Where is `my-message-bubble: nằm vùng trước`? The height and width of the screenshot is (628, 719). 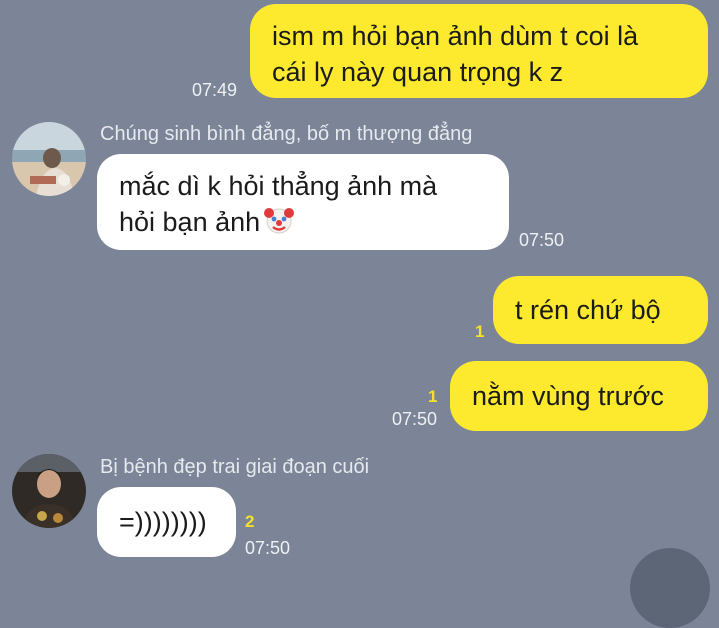 my-message-bubble: nằm vùng trước is located at coordinates (579, 396).